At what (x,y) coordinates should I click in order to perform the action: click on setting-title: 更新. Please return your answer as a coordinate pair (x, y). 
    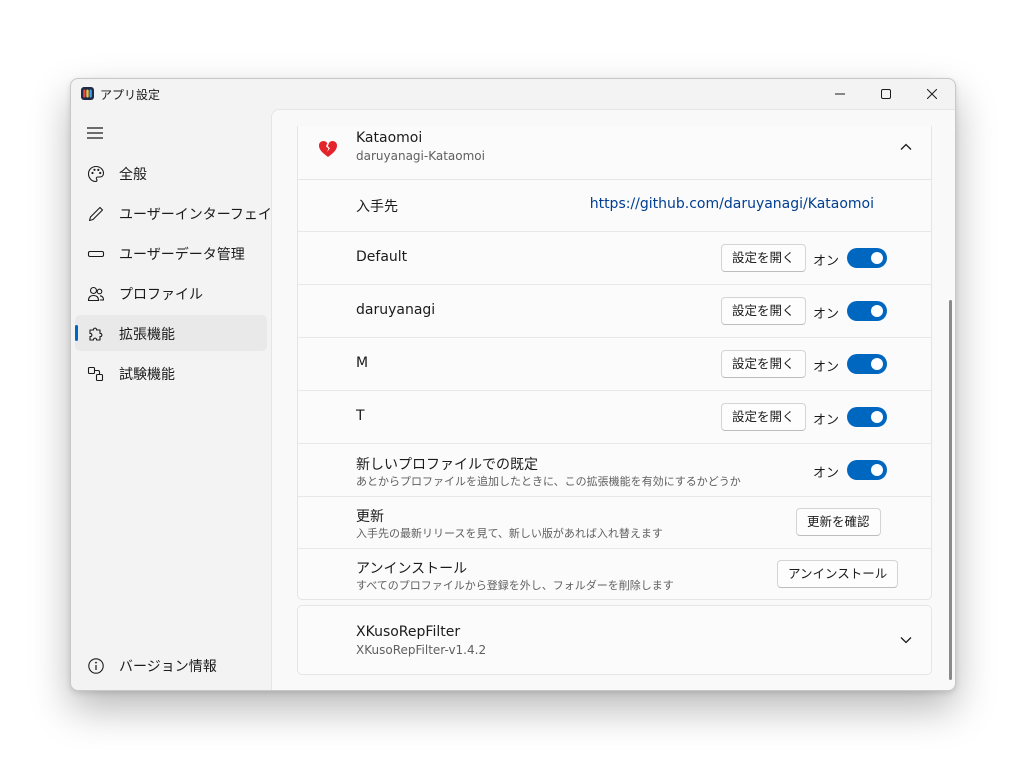
    Looking at the image, I should click on (370, 517).